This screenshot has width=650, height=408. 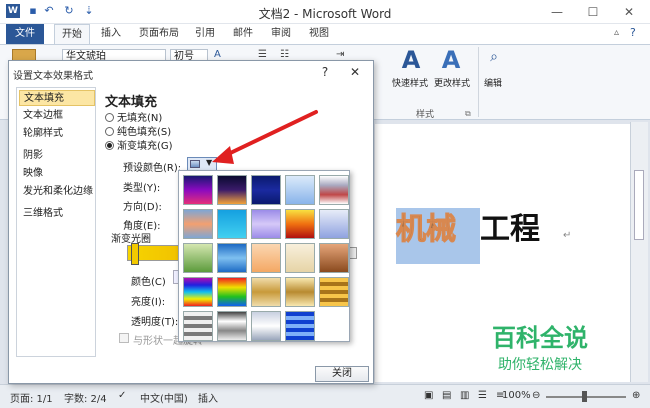 What do you see at coordinates (133, 119) in the screenshot?
I see `no-fill-option: 无填充(N)` at bounding box center [133, 119].